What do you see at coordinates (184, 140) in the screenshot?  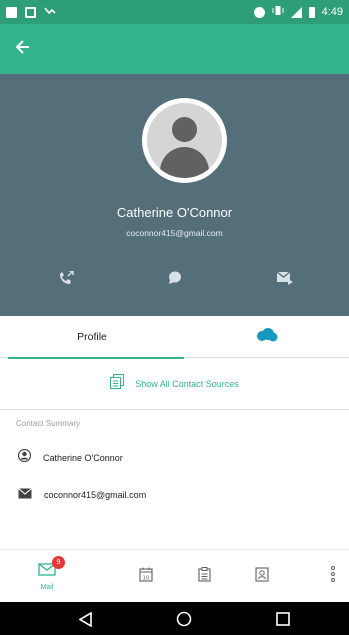 I see `avatar` at bounding box center [184, 140].